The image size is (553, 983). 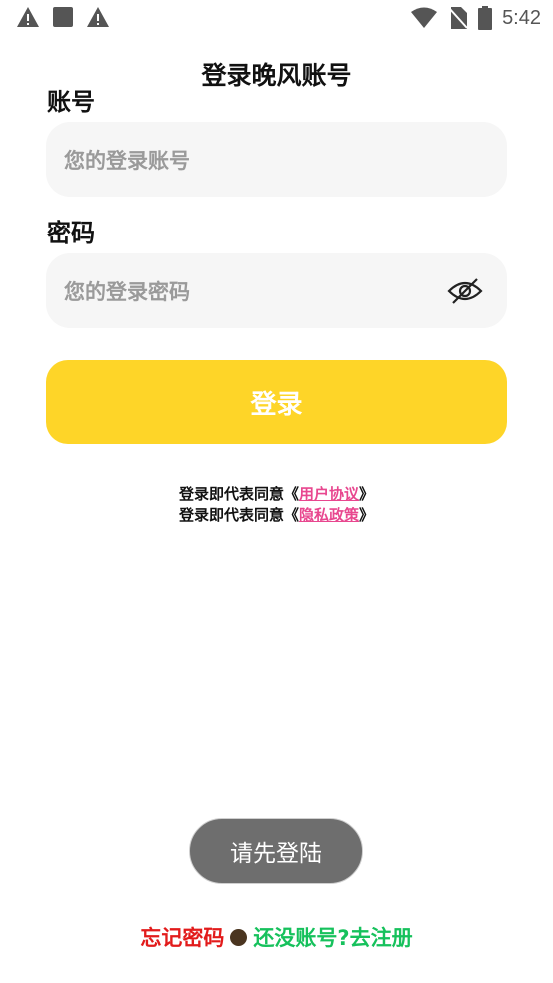 What do you see at coordinates (424, 17) in the screenshot?
I see `wifi-icon` at bounding box center [424, 17].